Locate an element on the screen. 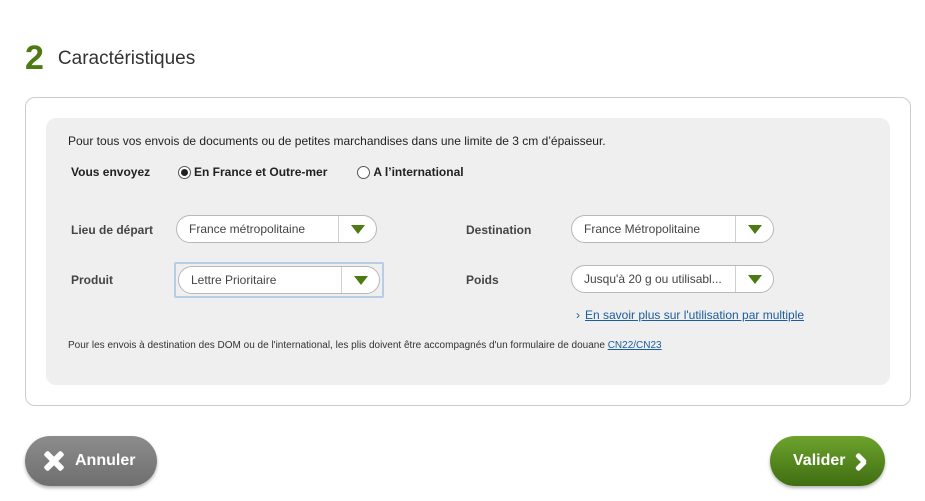 This screenshot has width=925, height=501. radio-international: A l’international is located at coordinates (410, 172).